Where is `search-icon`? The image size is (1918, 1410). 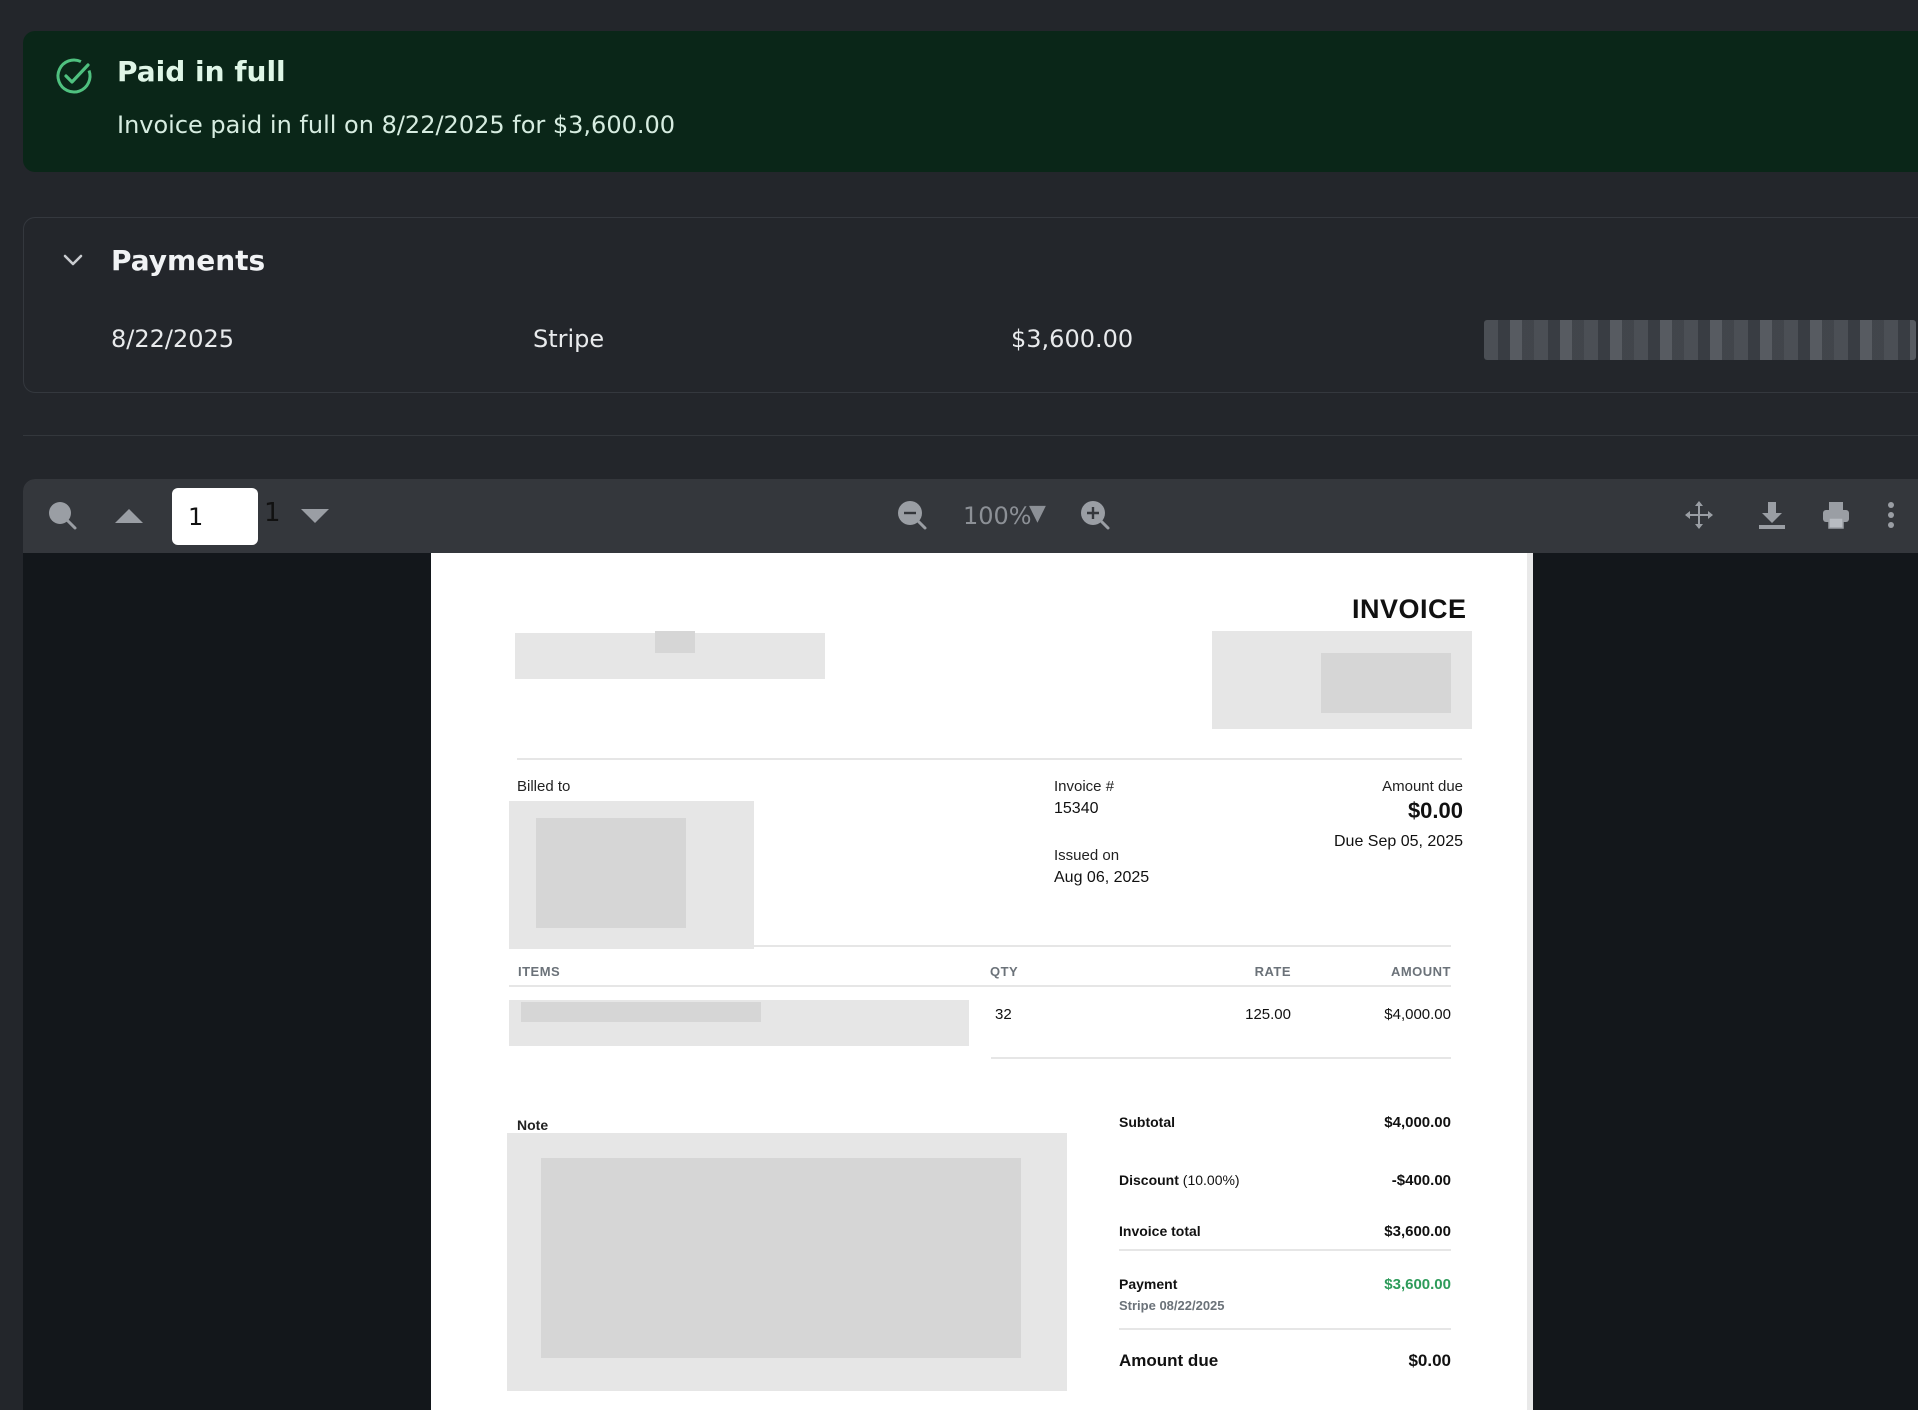 search-icon is located at coordinates (62, 515).